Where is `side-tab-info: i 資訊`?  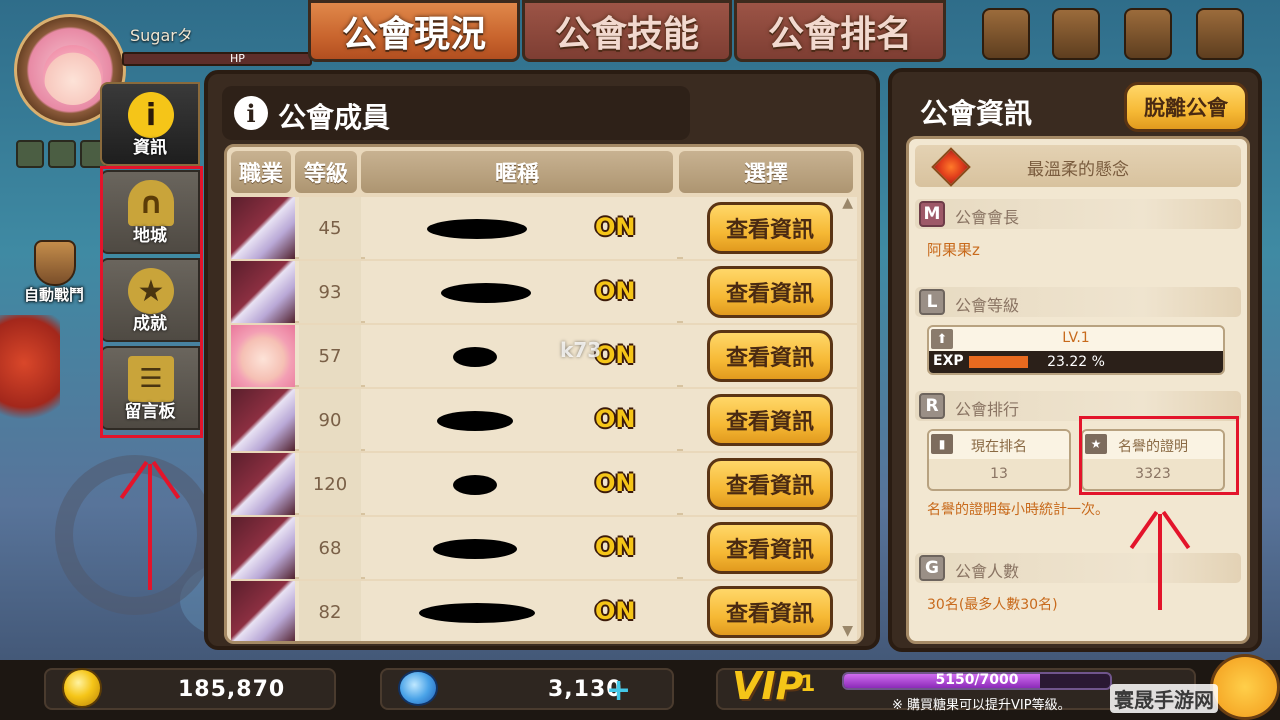
side-tab-info: i 資訊 is located at coordinates (150, 124).